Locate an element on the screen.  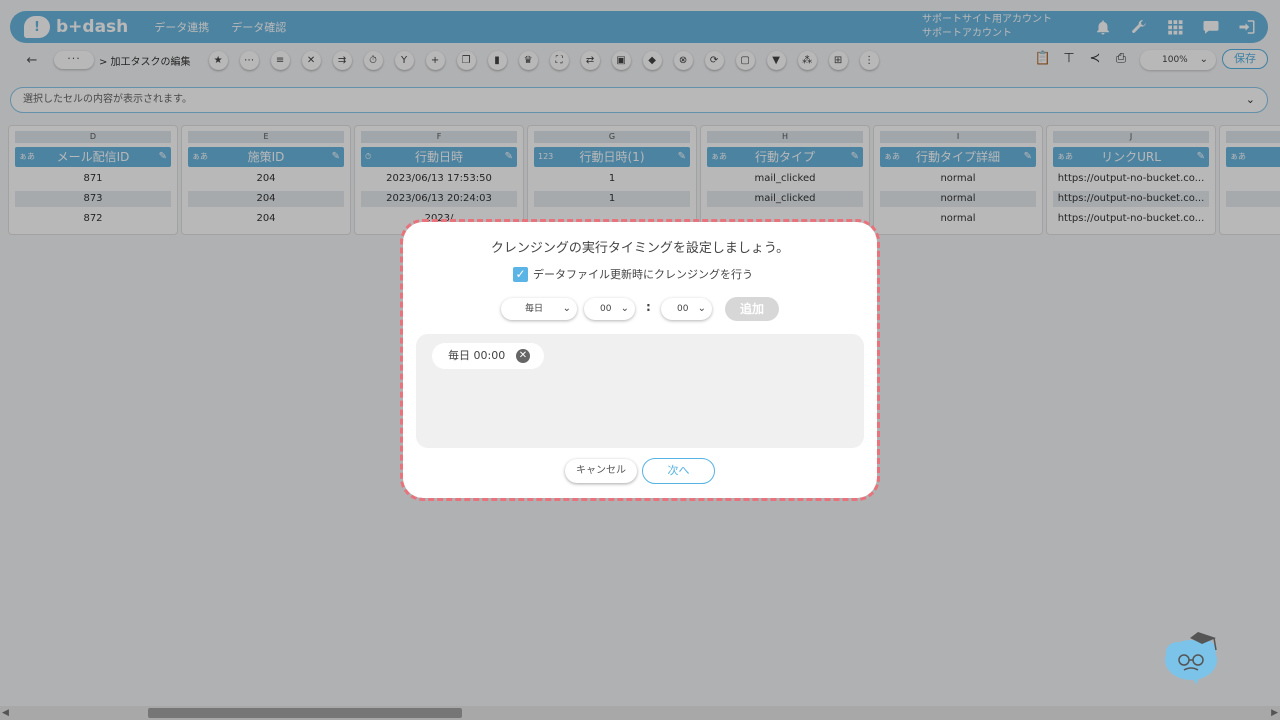
minute-select: 00 ⌄ is located at coordinates (686, 309).